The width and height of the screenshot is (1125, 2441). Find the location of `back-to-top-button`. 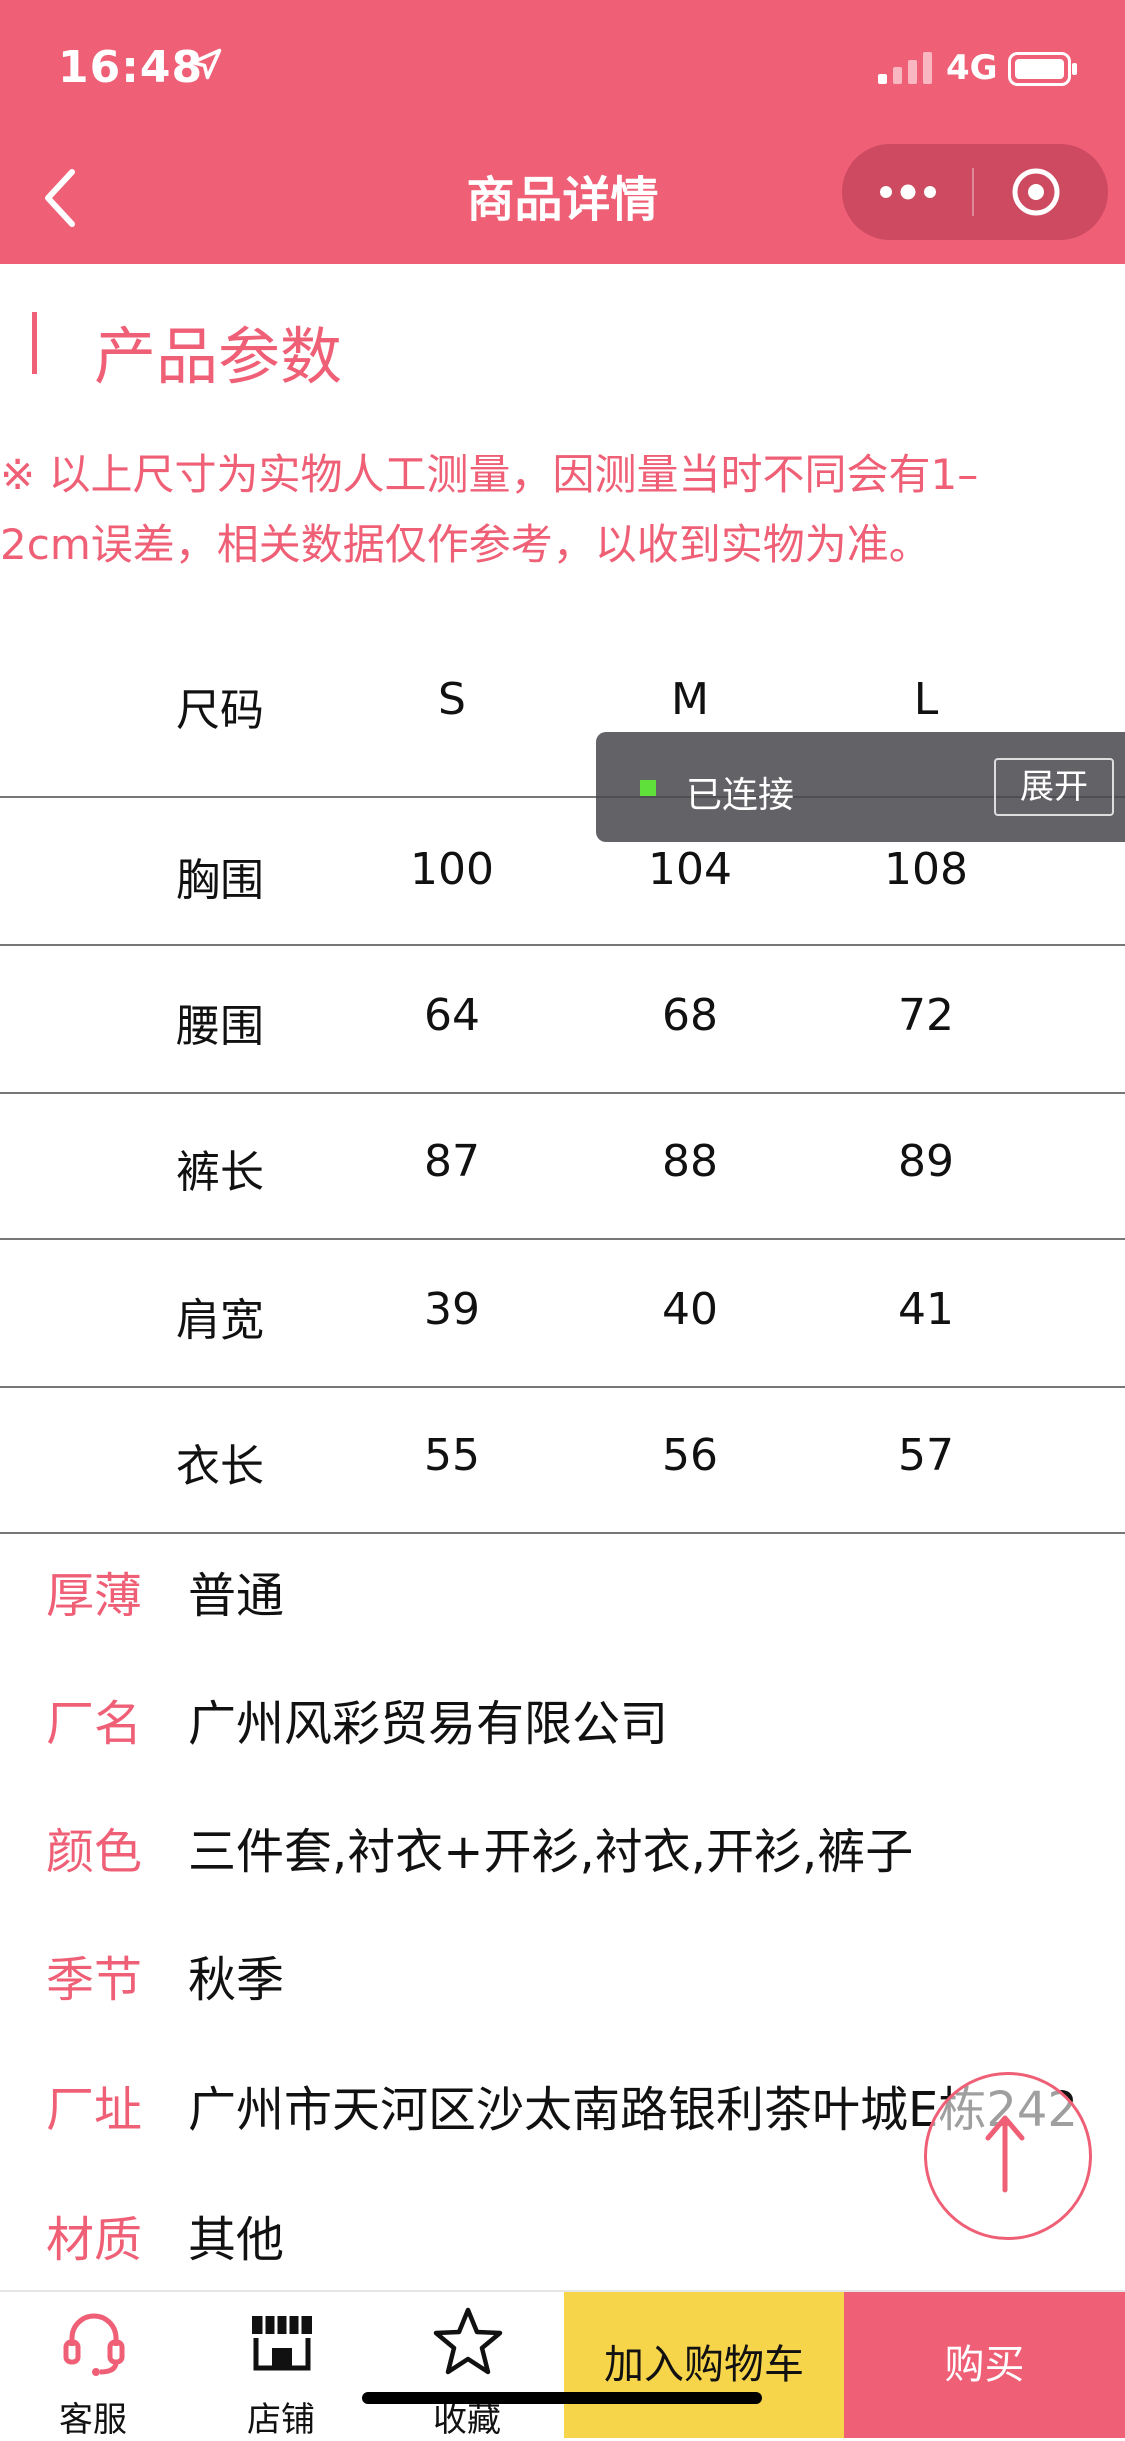

back-to-top-button is located at coordinates (1008, 2156).